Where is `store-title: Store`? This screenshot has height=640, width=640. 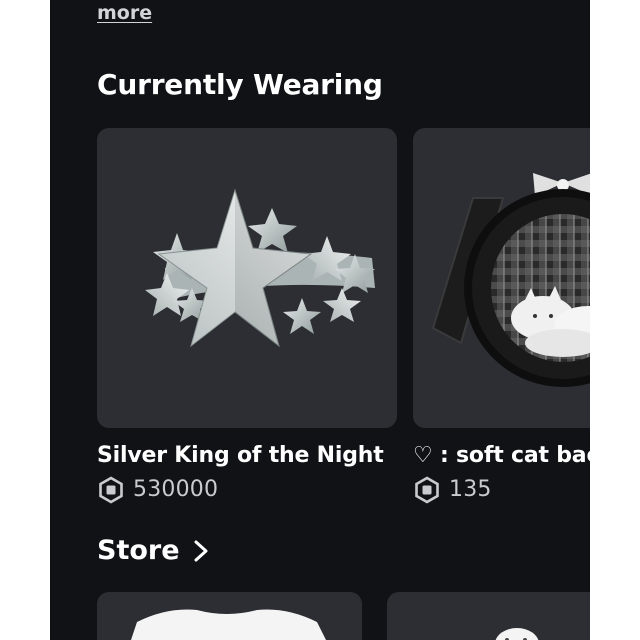 store-title: Store is located at coordinates (138, 550).